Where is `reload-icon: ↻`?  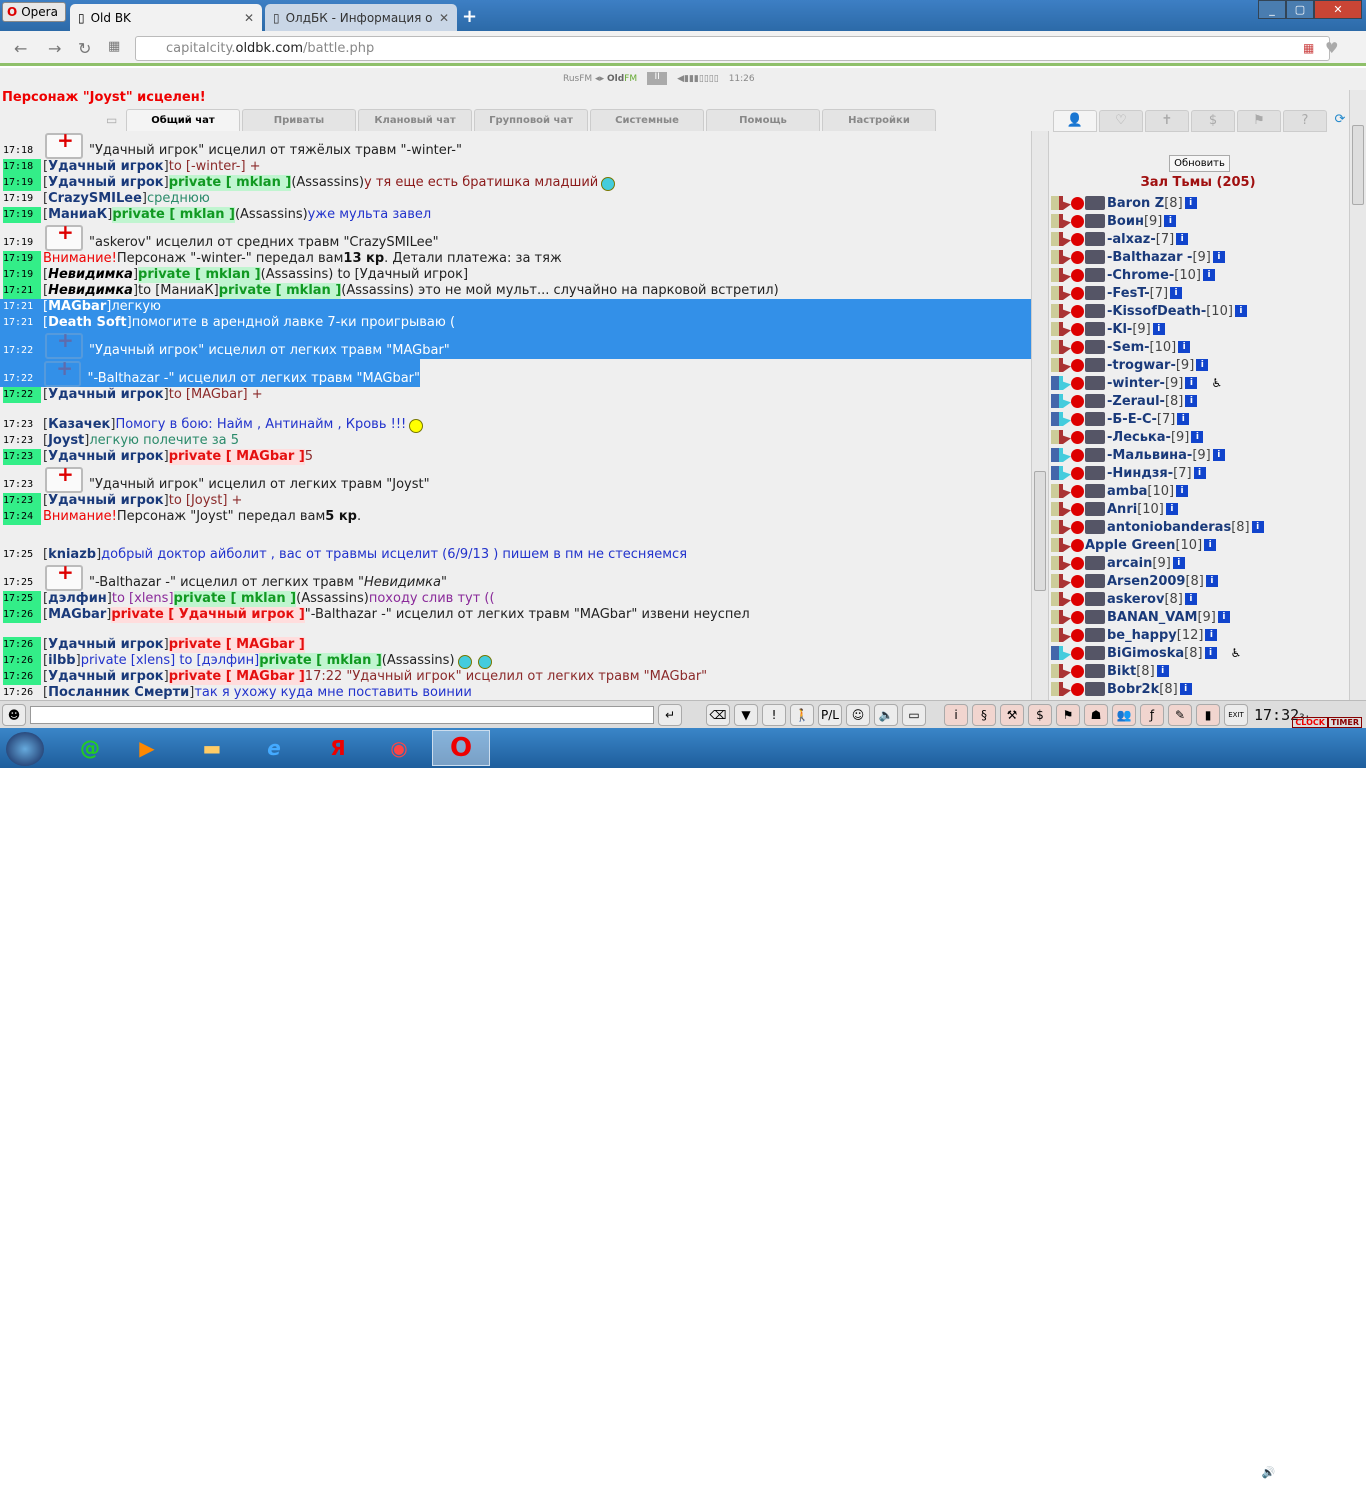
reload-icon: ↻ is located at coordinates (84, 48).